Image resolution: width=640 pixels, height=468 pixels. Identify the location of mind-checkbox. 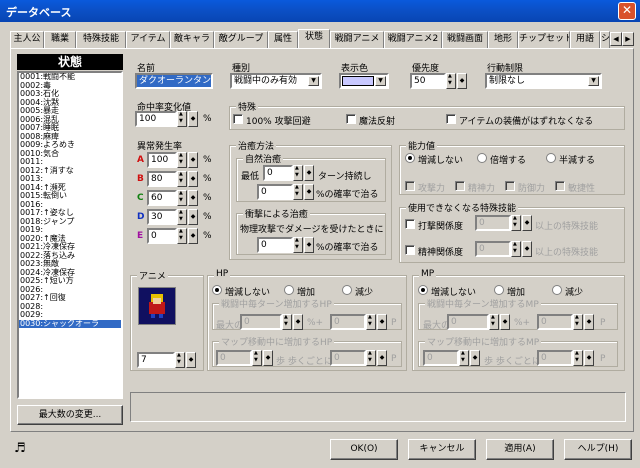
(410, 250).